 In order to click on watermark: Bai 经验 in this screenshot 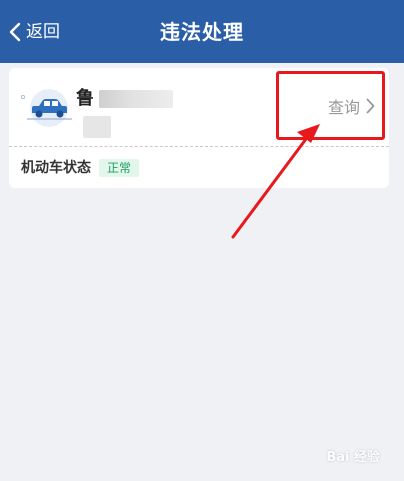, I will do `click(353, 457)`.